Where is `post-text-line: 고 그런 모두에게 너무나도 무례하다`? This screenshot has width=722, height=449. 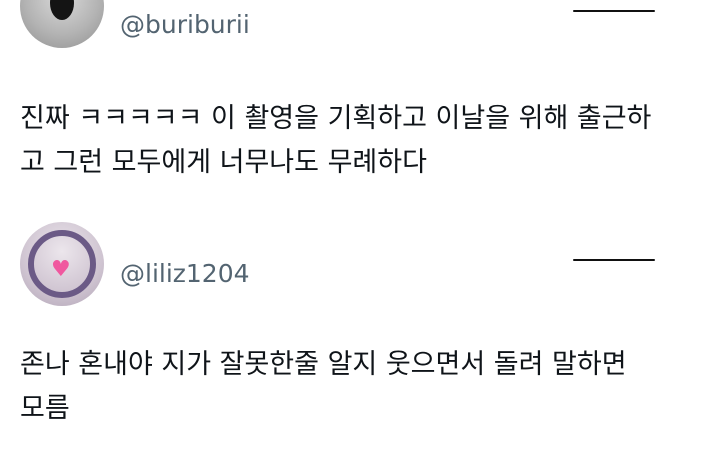
post-text-line: 고 그런 모두에게 너무나도 무례하다 is located at coordinates (223, 162).